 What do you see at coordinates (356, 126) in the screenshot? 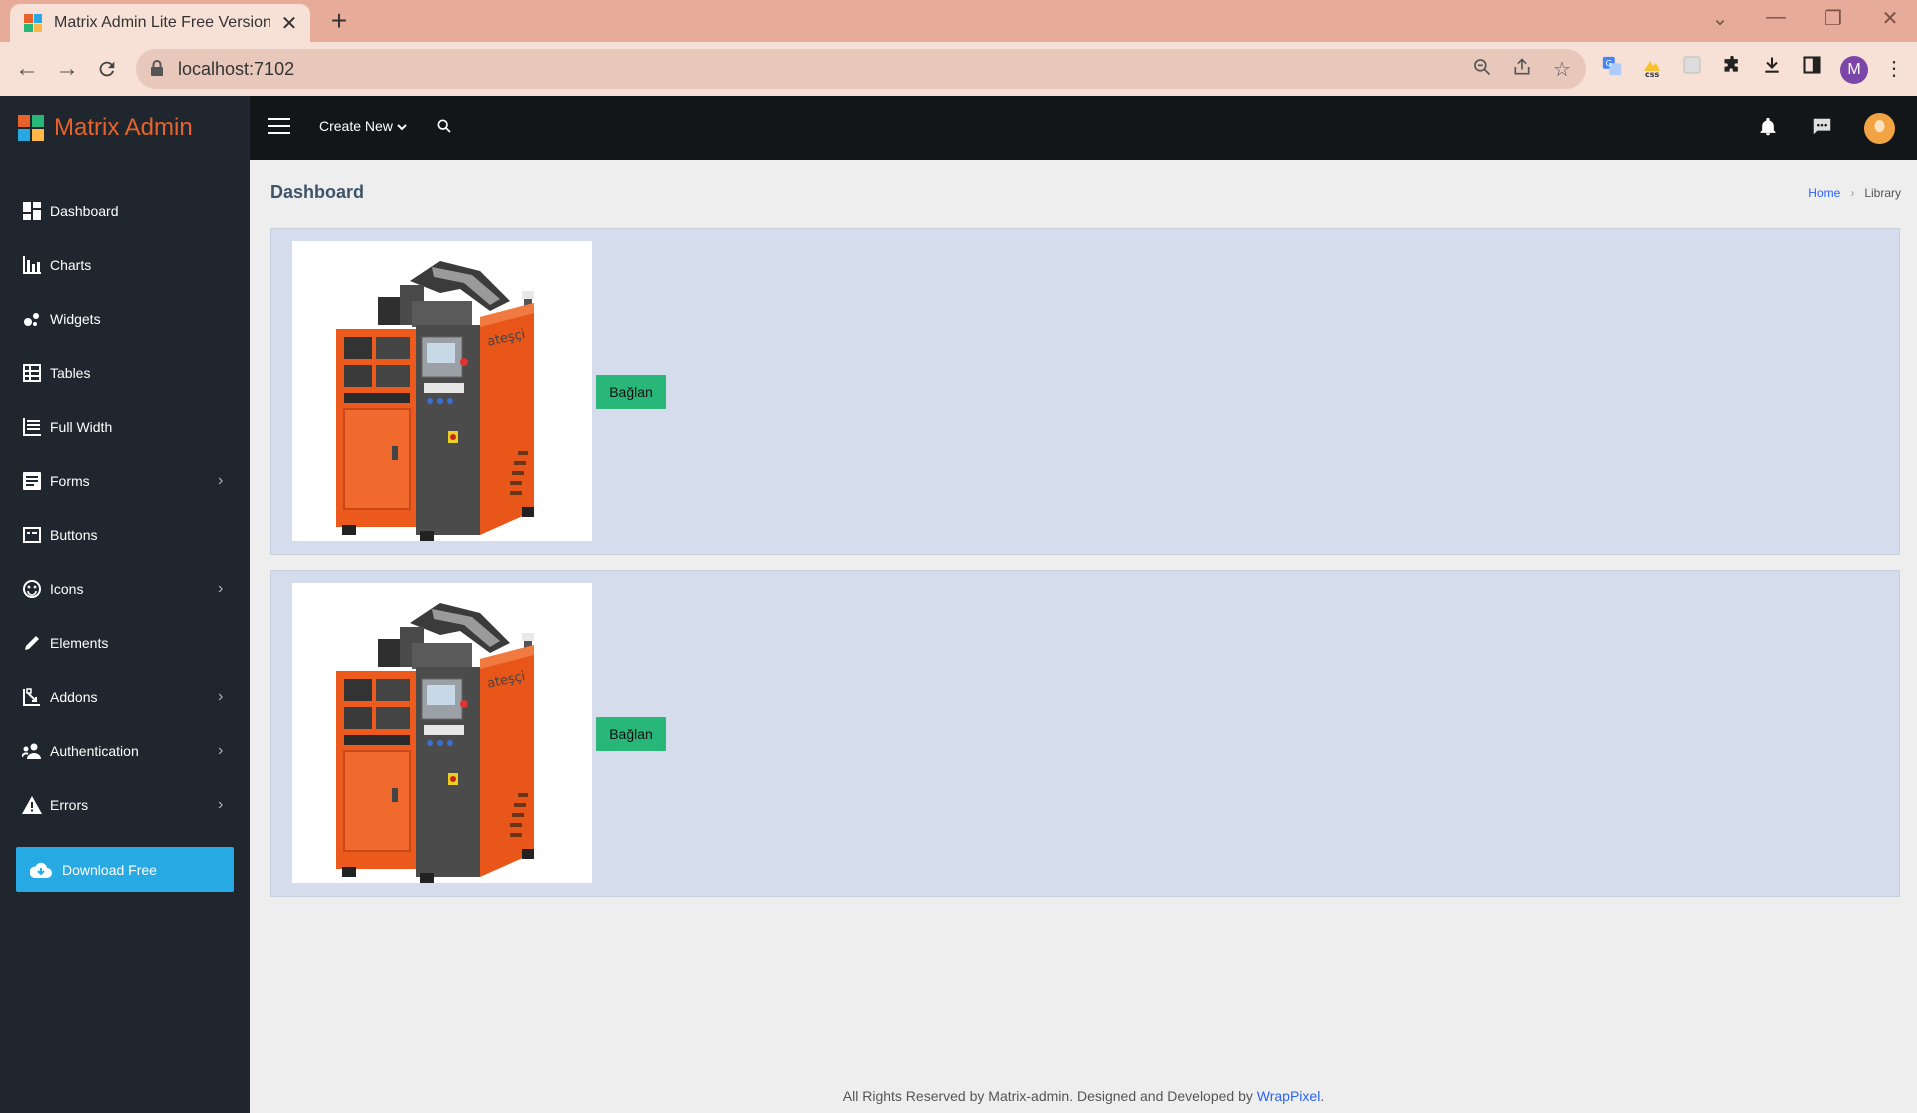
I see `create-new-label: Create New` at bounding box center [356, 126].